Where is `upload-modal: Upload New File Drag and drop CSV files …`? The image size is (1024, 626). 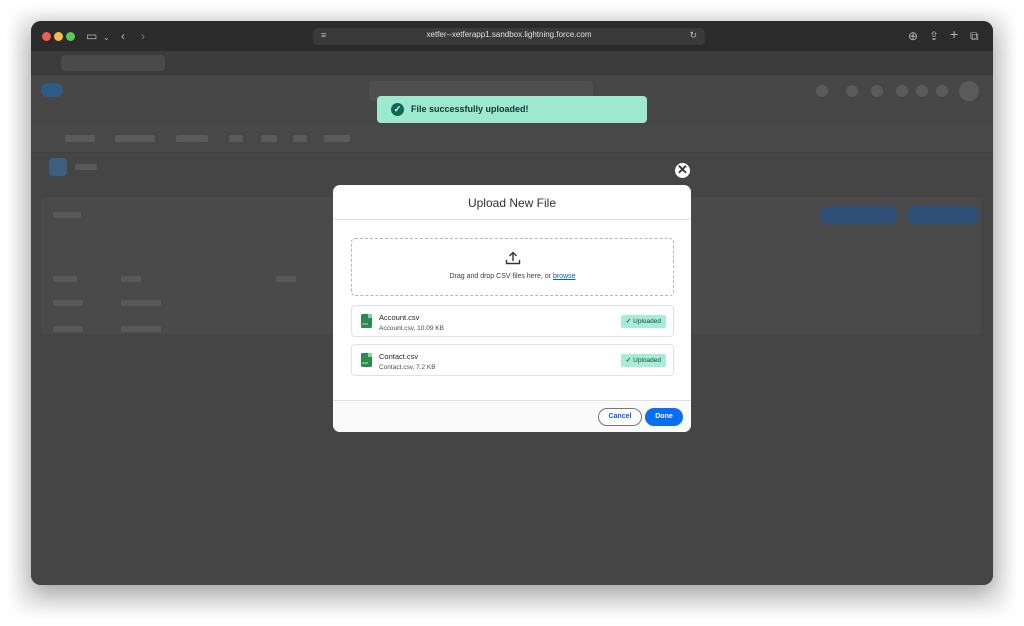
upload-modal: Upload New File Drag and drop CSV files … is located at coordinates (512, 308).